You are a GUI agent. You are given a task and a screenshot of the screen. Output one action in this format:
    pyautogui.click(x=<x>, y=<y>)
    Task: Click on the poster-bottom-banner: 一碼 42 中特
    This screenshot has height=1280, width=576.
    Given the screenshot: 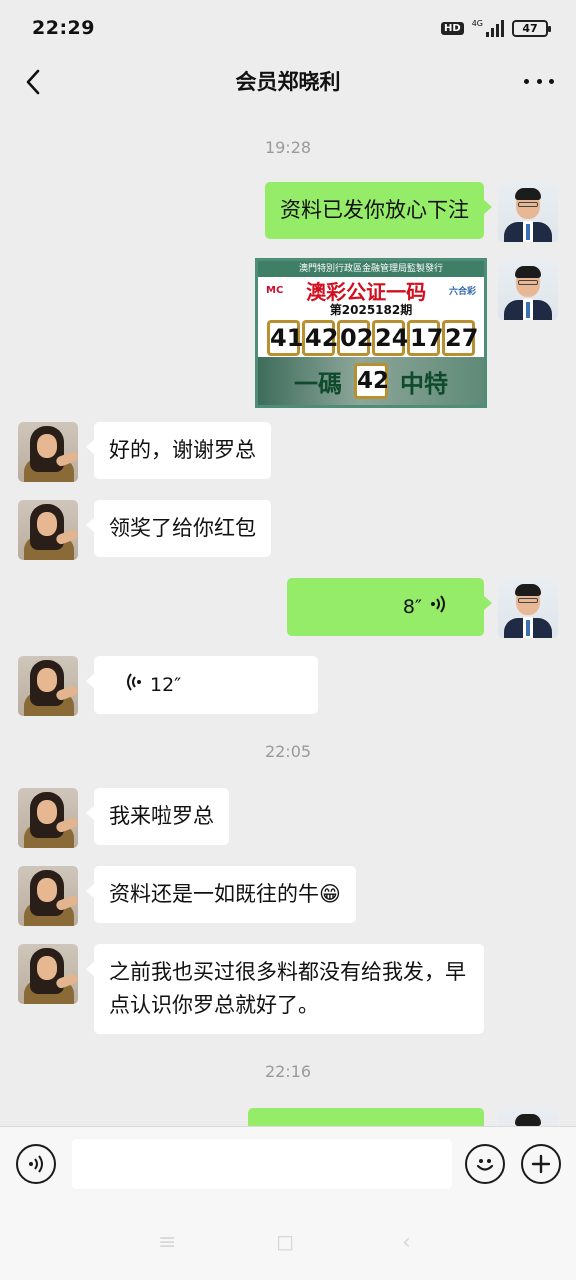 What is the action you would take?
    pyautogui.click(x=371, y=381)
    